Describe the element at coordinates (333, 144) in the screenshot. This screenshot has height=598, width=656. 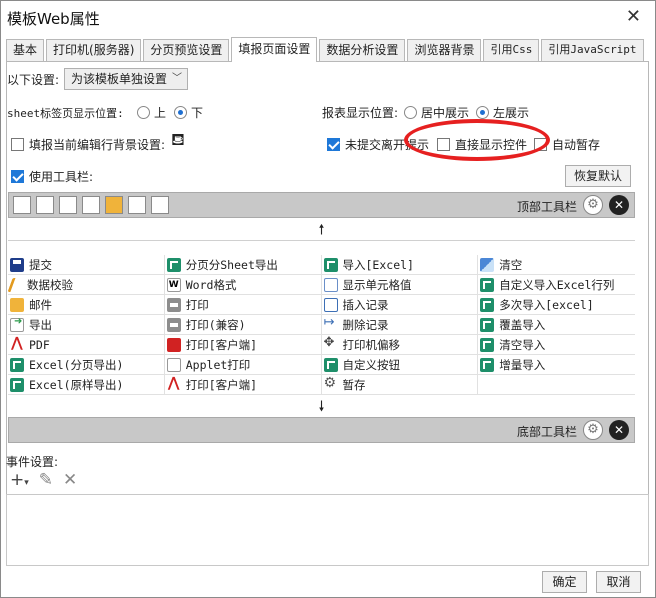
I see `unsubmitted-checkbox` at that location.